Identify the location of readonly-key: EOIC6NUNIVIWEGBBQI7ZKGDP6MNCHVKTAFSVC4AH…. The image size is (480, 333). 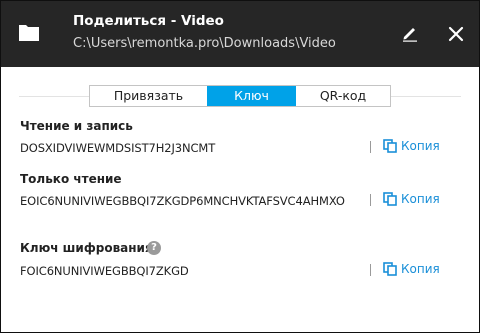
(182, 201).